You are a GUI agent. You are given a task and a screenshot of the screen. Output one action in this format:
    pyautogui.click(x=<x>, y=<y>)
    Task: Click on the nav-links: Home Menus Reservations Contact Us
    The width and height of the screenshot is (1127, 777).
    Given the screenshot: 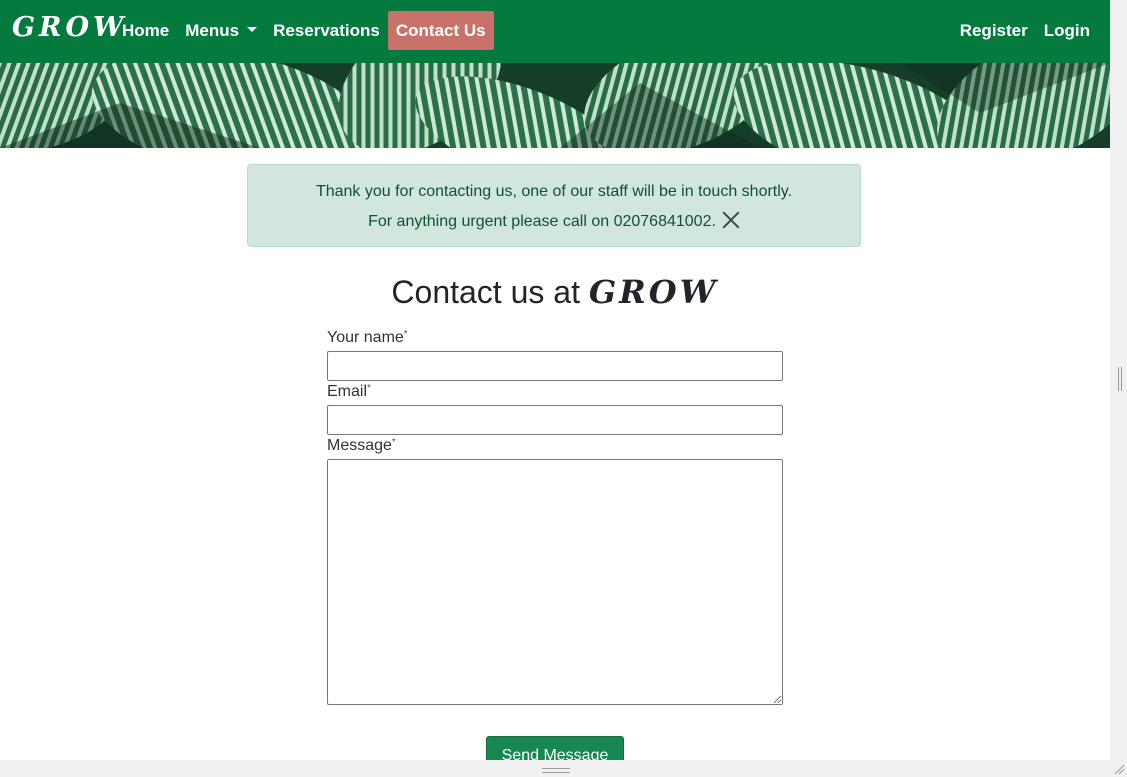 What is the action you would take?
    pyautogui.click(x=304, y=30)
    